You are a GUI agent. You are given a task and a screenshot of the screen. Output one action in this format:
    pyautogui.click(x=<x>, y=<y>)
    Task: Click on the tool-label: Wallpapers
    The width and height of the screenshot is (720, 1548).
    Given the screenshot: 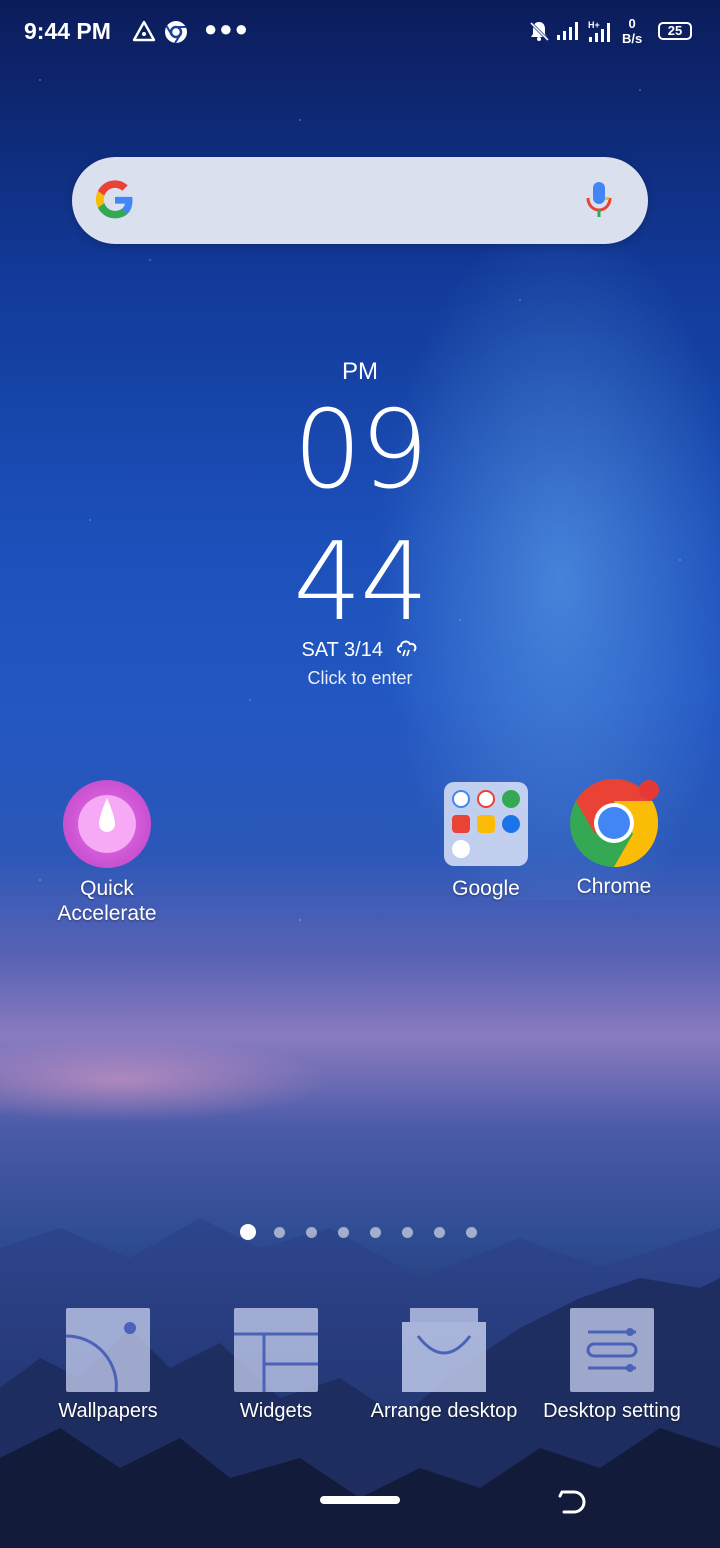 What is the action you would take?
    pyautogui.click(x=108, y=1411)
    